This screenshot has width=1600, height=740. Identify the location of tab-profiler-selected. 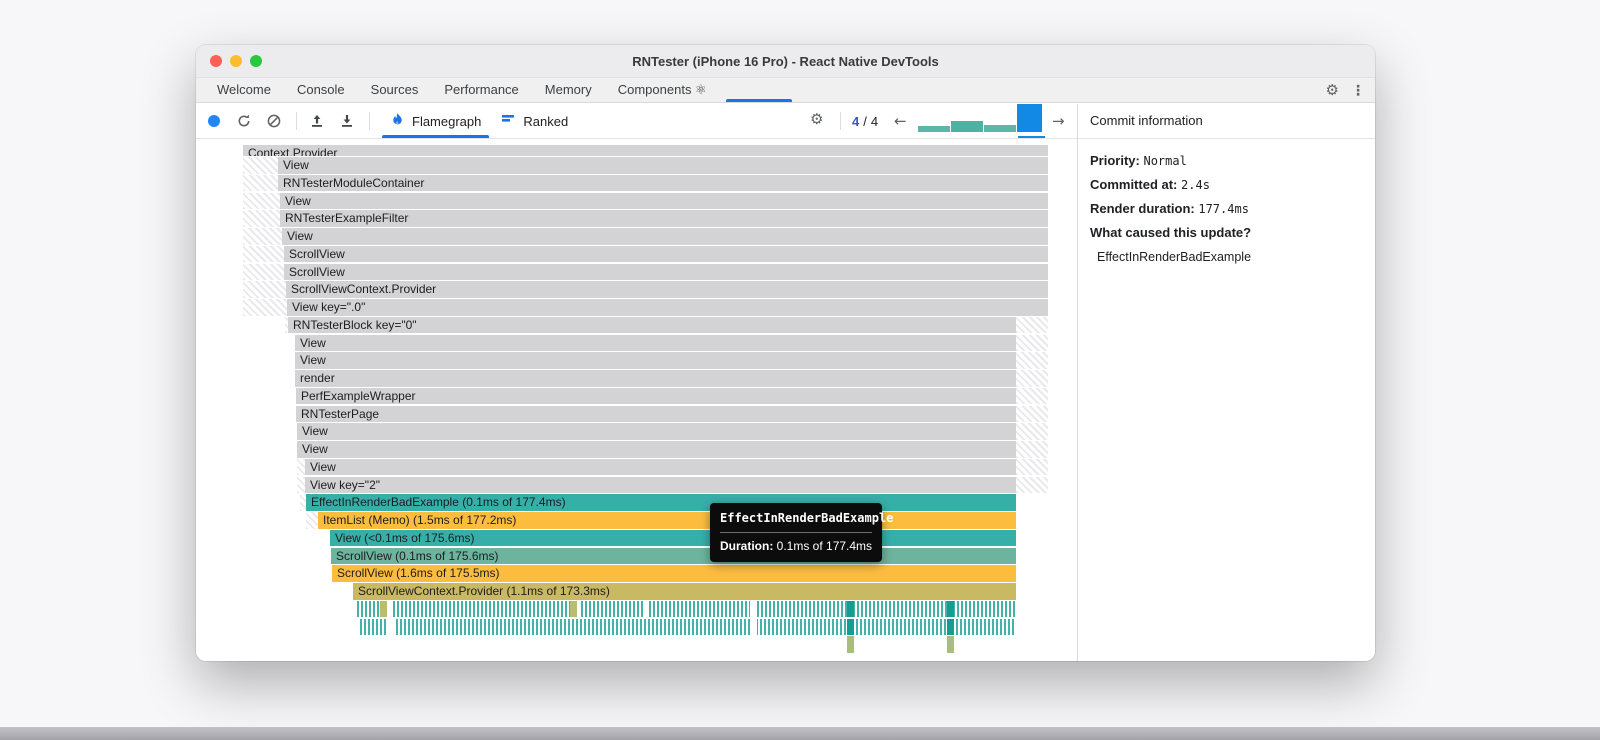
(759, 90).